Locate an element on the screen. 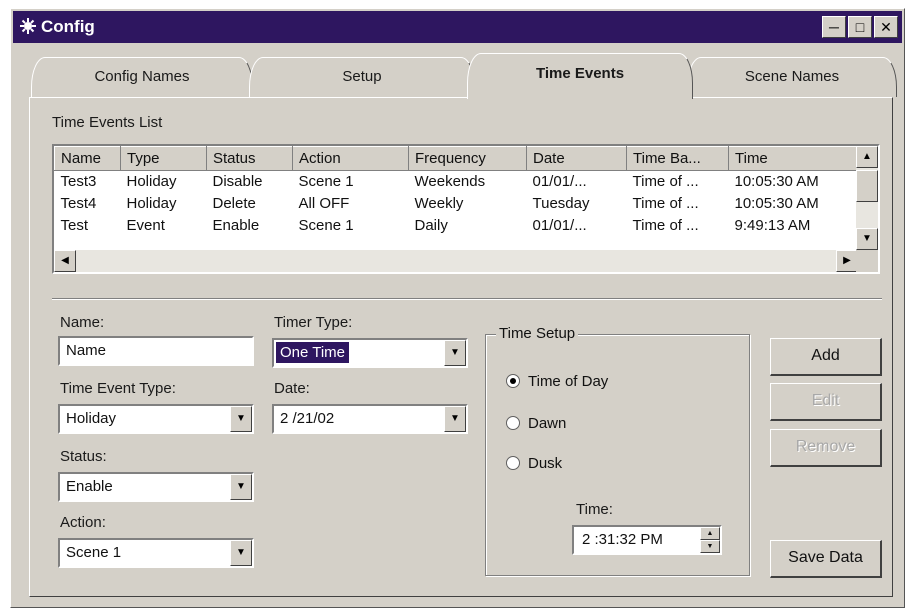  table-cell: Test is located at coordinates (74, 225).